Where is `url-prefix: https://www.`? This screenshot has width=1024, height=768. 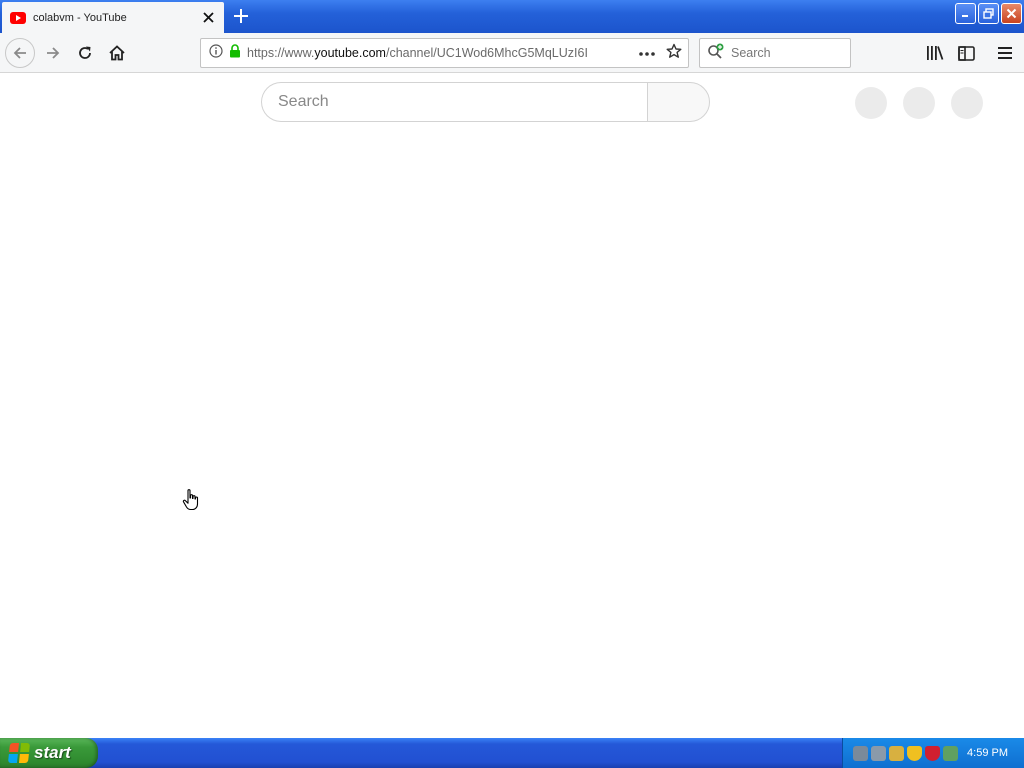
url-prefix: https://www. is located at coordinates (281, 53).